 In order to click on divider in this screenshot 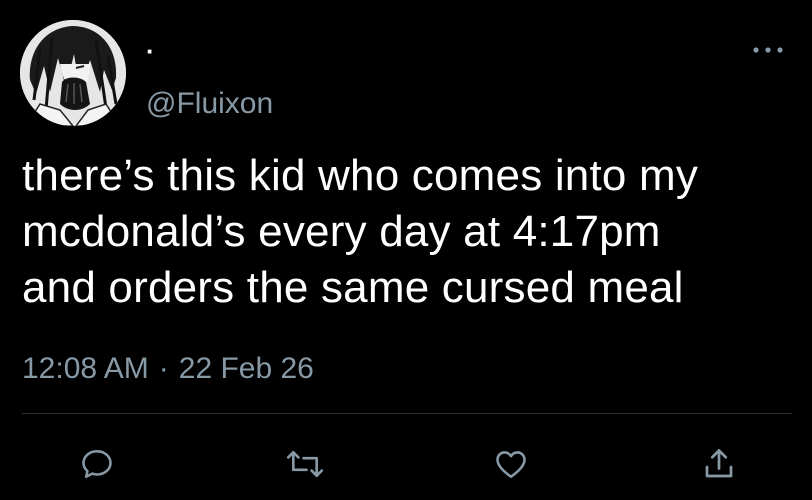, I will do `click(407, 413)`.